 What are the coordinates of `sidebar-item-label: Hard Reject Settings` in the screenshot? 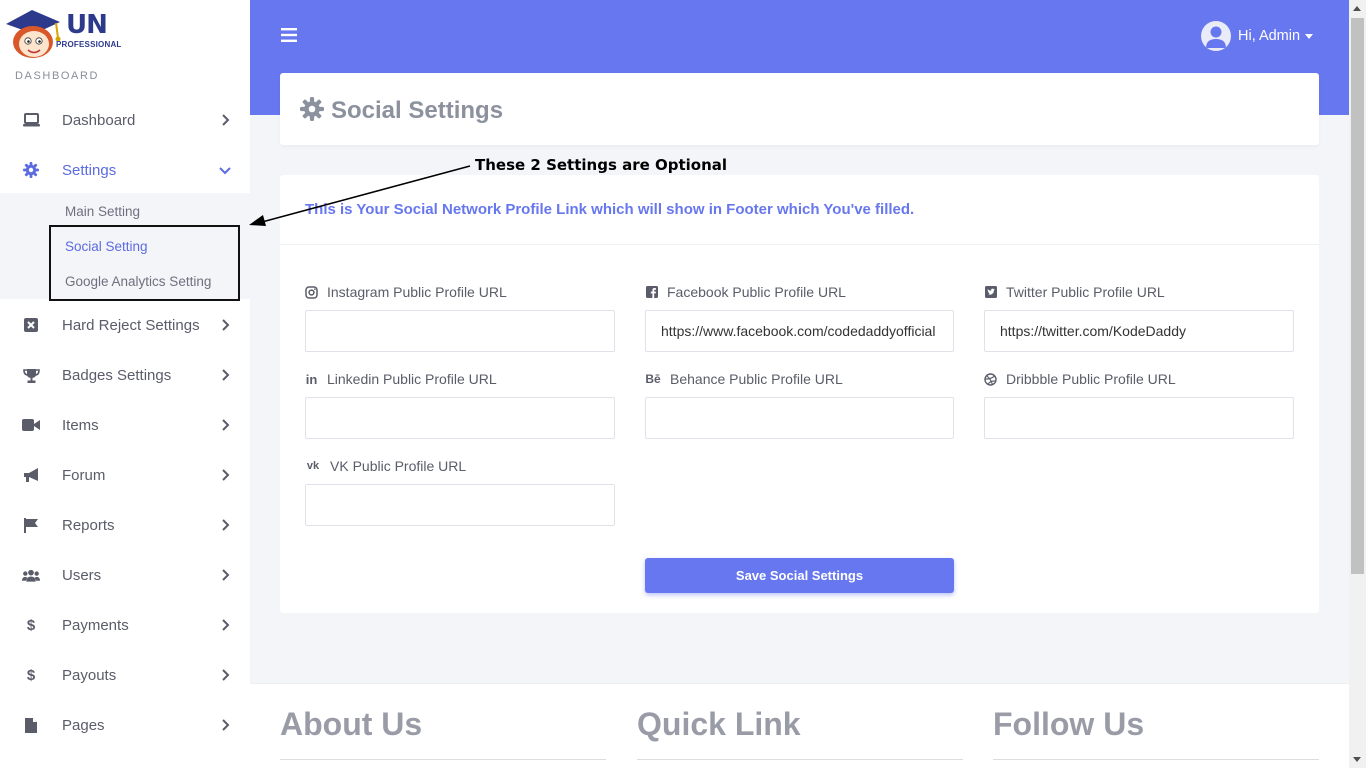 It's located at (131, 325).